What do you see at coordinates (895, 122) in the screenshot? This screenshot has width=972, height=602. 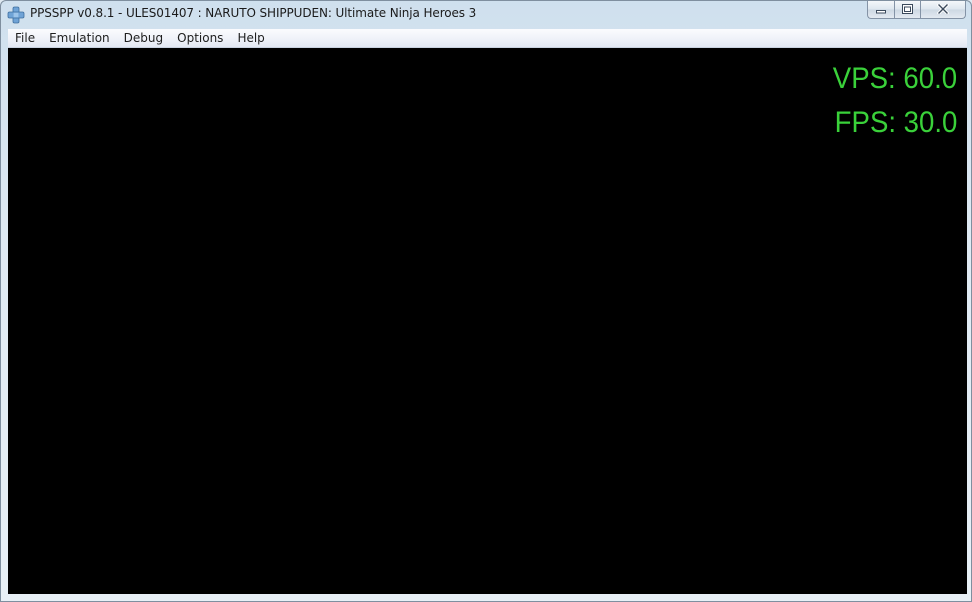 I see `fps-counter: FPS: 30.0` at bounding box center [895, 122].